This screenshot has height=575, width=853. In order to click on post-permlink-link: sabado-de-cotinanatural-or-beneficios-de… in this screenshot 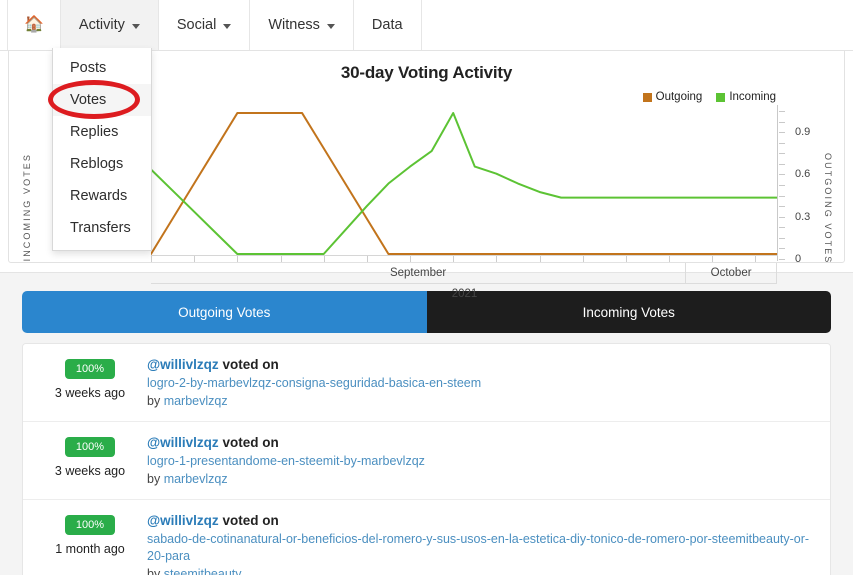, I will do `click(481, 548)`.